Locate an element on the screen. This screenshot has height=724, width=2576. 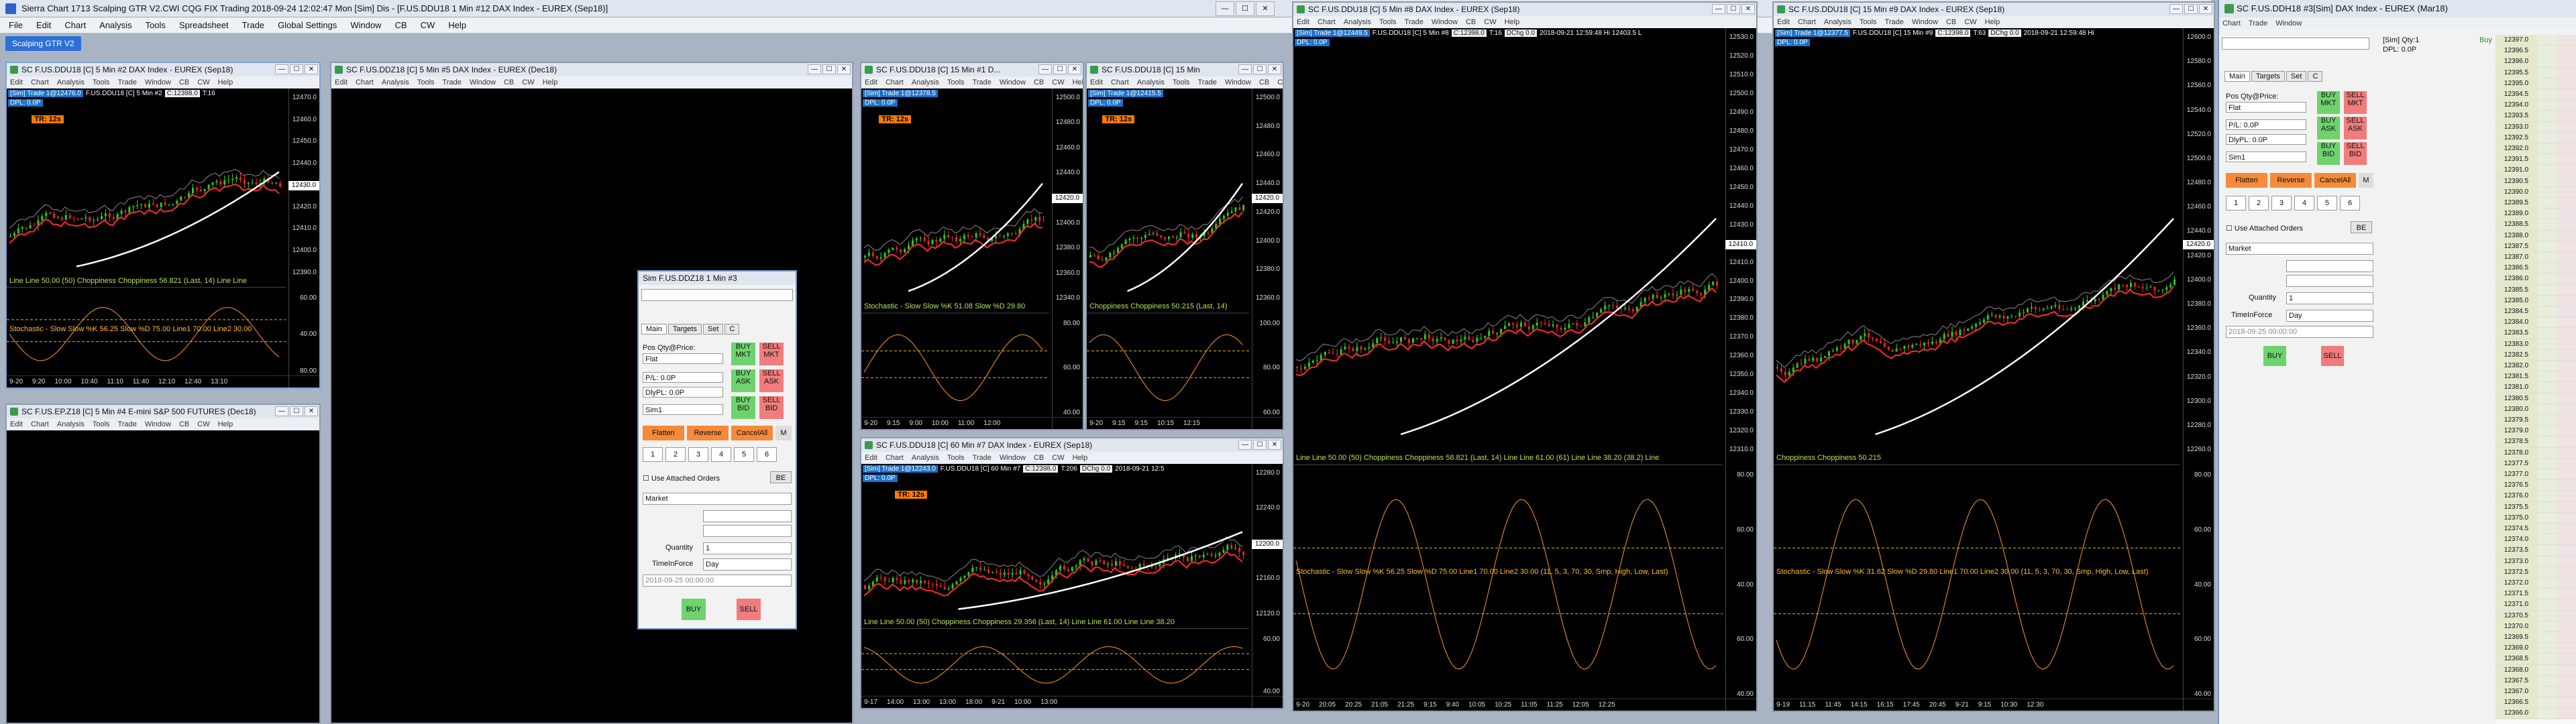
tab-targets: Targets is located at coordinates (684, 329).